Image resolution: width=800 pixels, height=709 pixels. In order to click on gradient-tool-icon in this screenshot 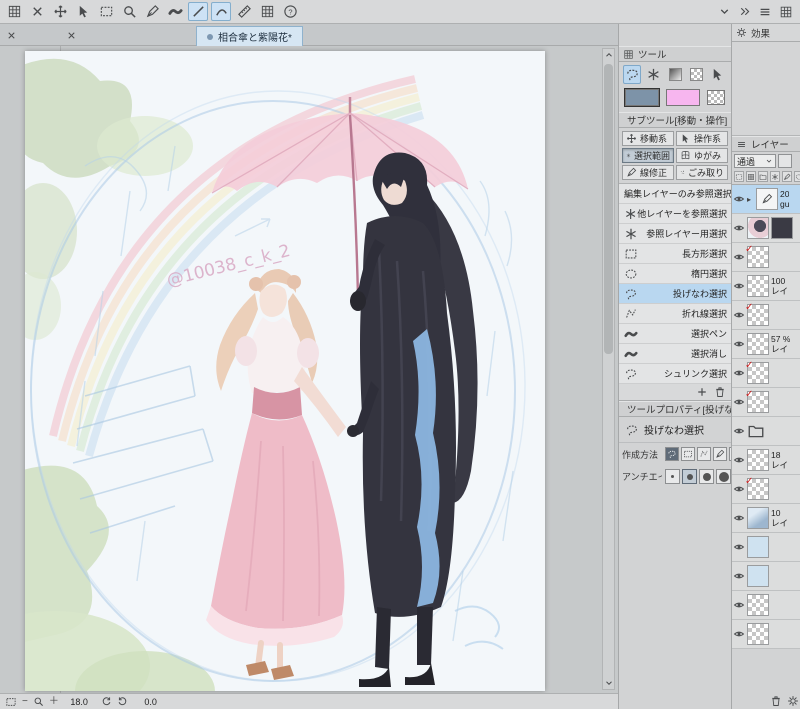, I will do `click(675, 74)`.